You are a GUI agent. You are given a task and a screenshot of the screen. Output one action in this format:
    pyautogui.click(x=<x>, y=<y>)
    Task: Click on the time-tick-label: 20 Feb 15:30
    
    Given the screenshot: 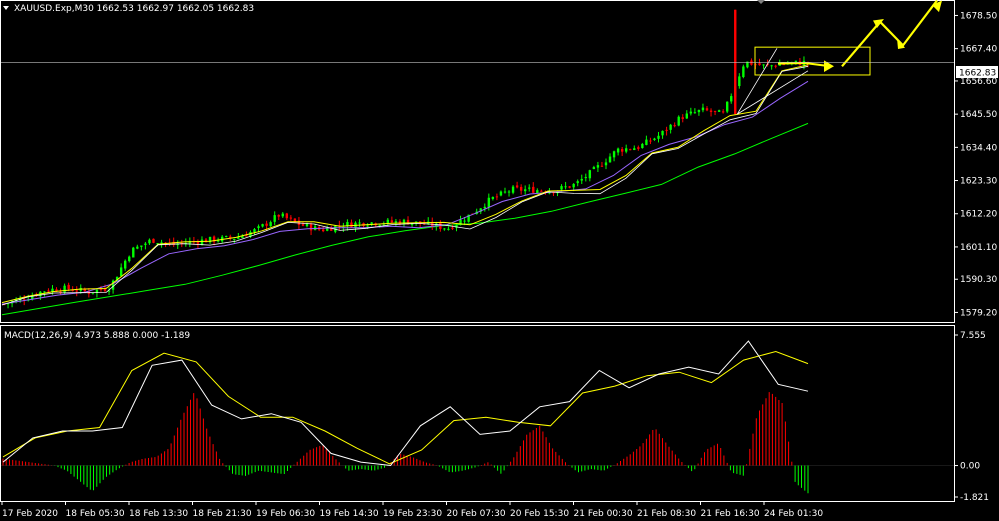 What is the action you would take?
    pyautogui.click(x=539, y=514)
    